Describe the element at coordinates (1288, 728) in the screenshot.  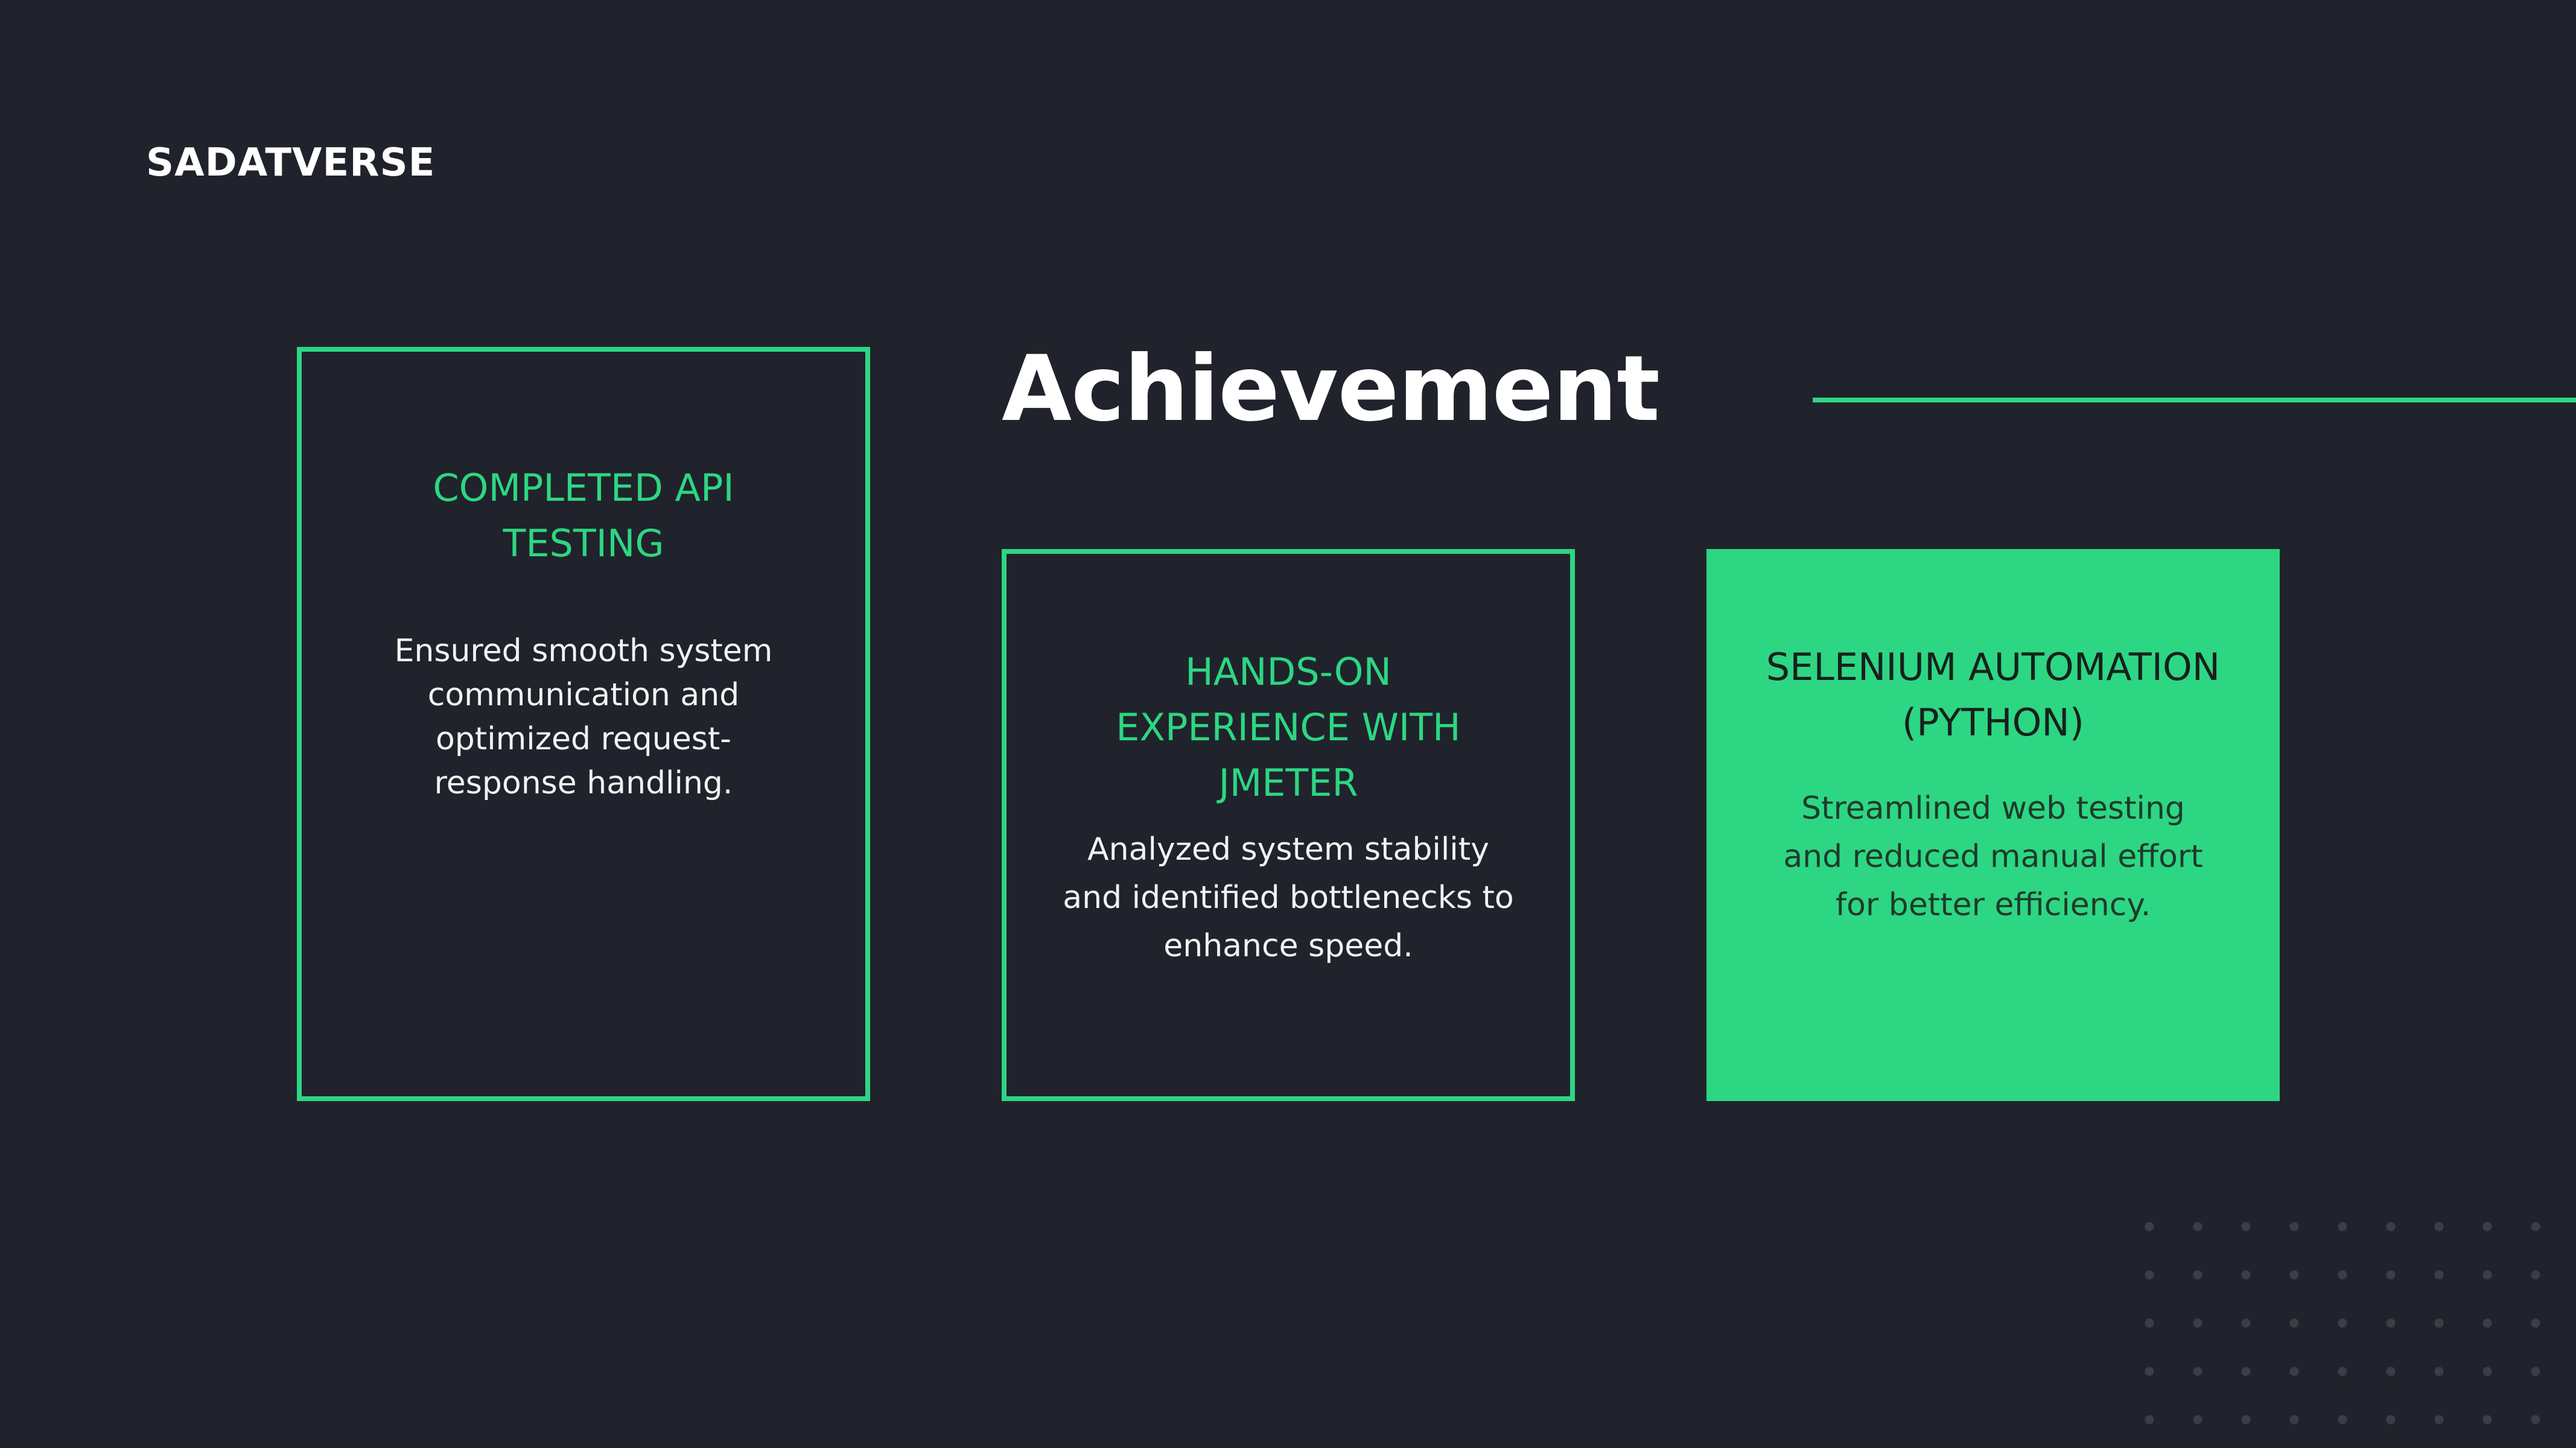
I see `card-heading: HANDS-ON EXPERIENCE WITH JMETER` at that location.